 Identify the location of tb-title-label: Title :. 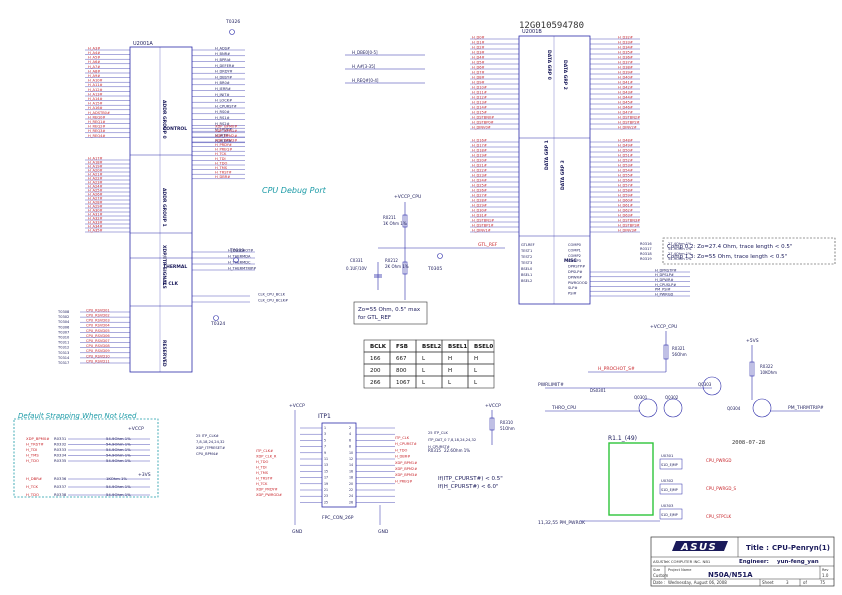
(757, 548).